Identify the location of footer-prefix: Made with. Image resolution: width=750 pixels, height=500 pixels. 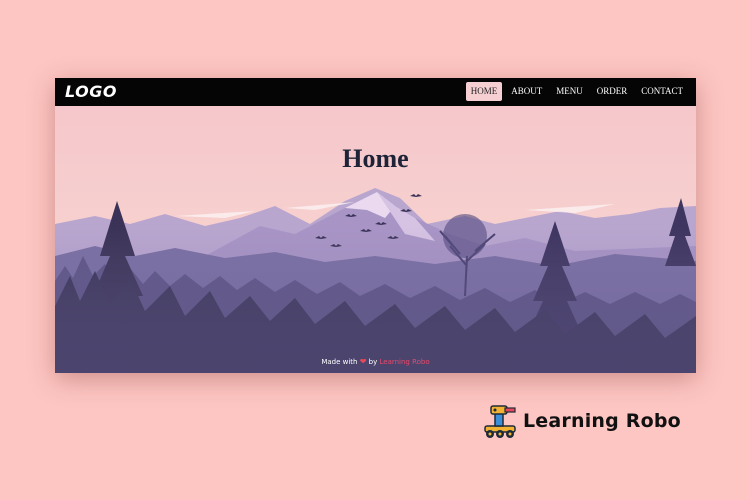
(339, 362).